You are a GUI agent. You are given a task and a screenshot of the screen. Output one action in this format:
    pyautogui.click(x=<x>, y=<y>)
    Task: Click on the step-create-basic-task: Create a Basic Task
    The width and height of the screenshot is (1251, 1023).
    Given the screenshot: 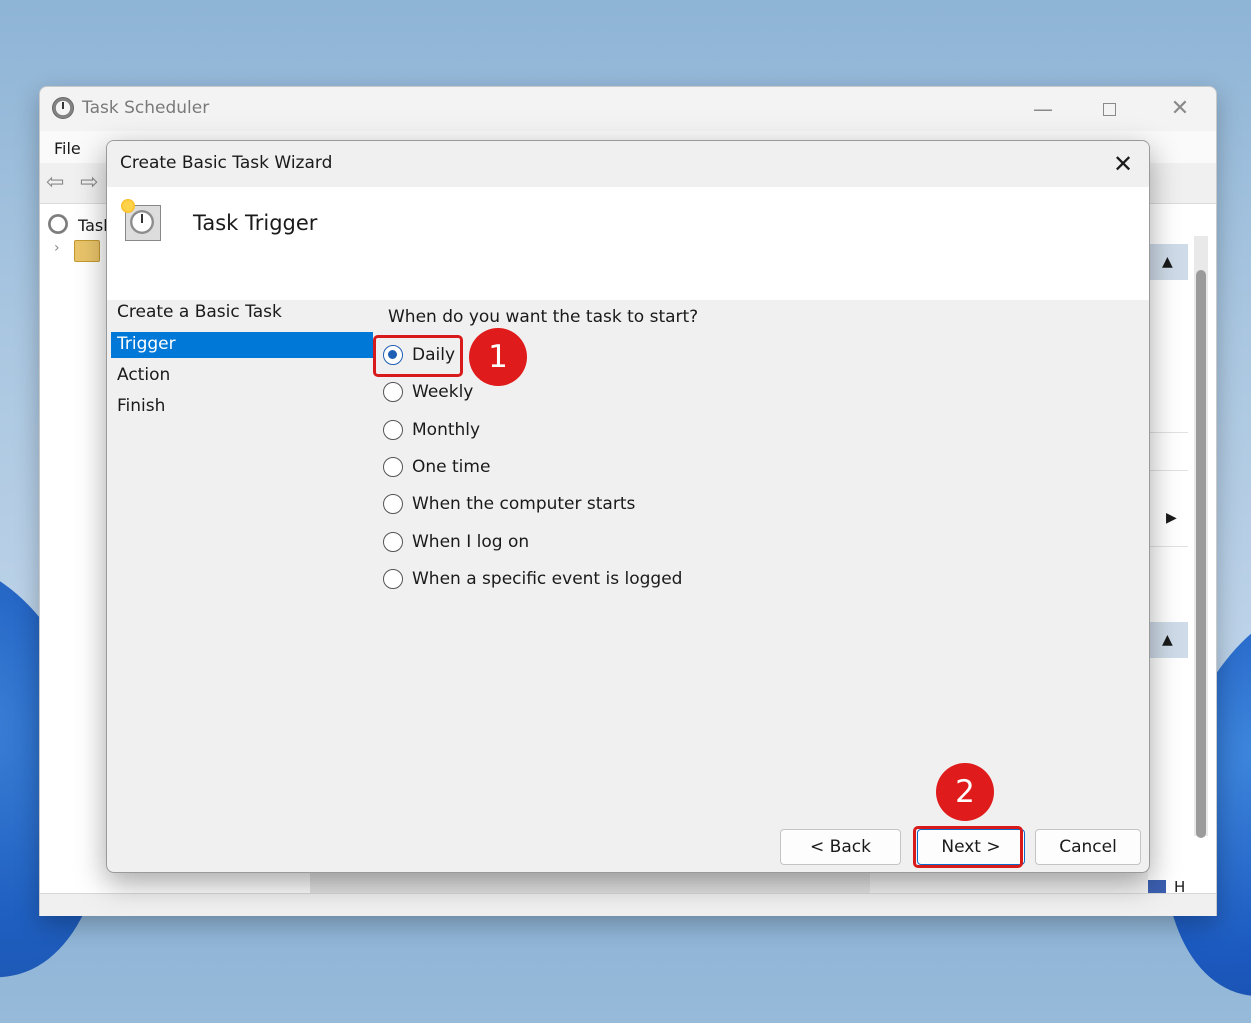 What is the action you would take?
    pyautogui.click(x=242, y=313)
    